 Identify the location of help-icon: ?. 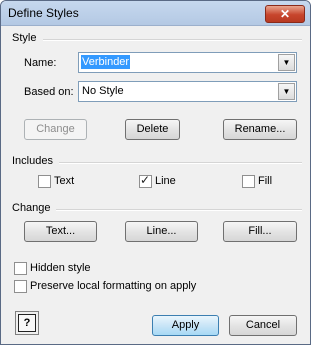
(27, 323).